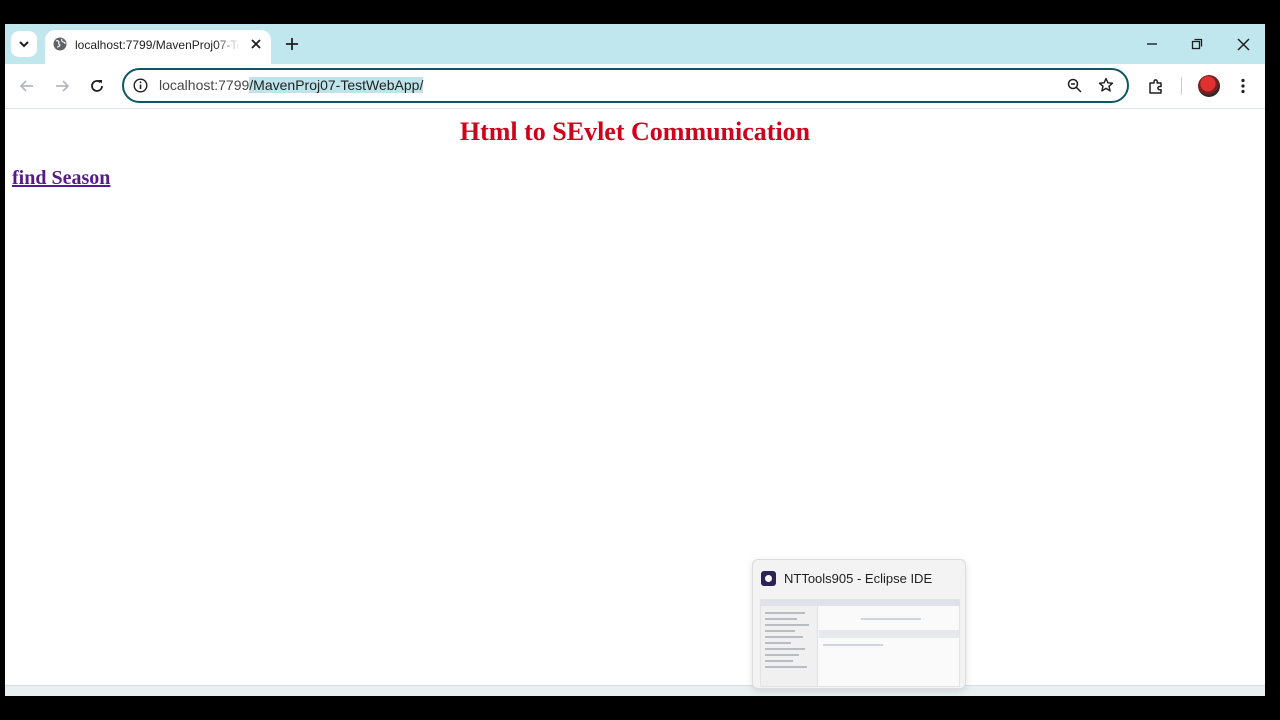 The width and height of the screenshot is (1280, 720). Describe the element at coordinates (625, 85) in the screenshot. I see `address-bar: localhost:7799/MavenProj07-TestWebApp/` at that location.